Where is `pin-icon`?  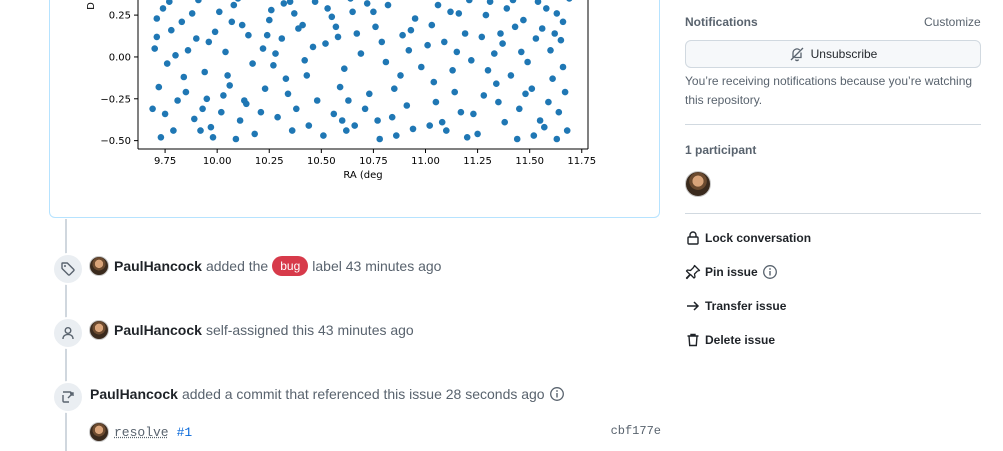 pin-icon is located at coordinates (693, 272).